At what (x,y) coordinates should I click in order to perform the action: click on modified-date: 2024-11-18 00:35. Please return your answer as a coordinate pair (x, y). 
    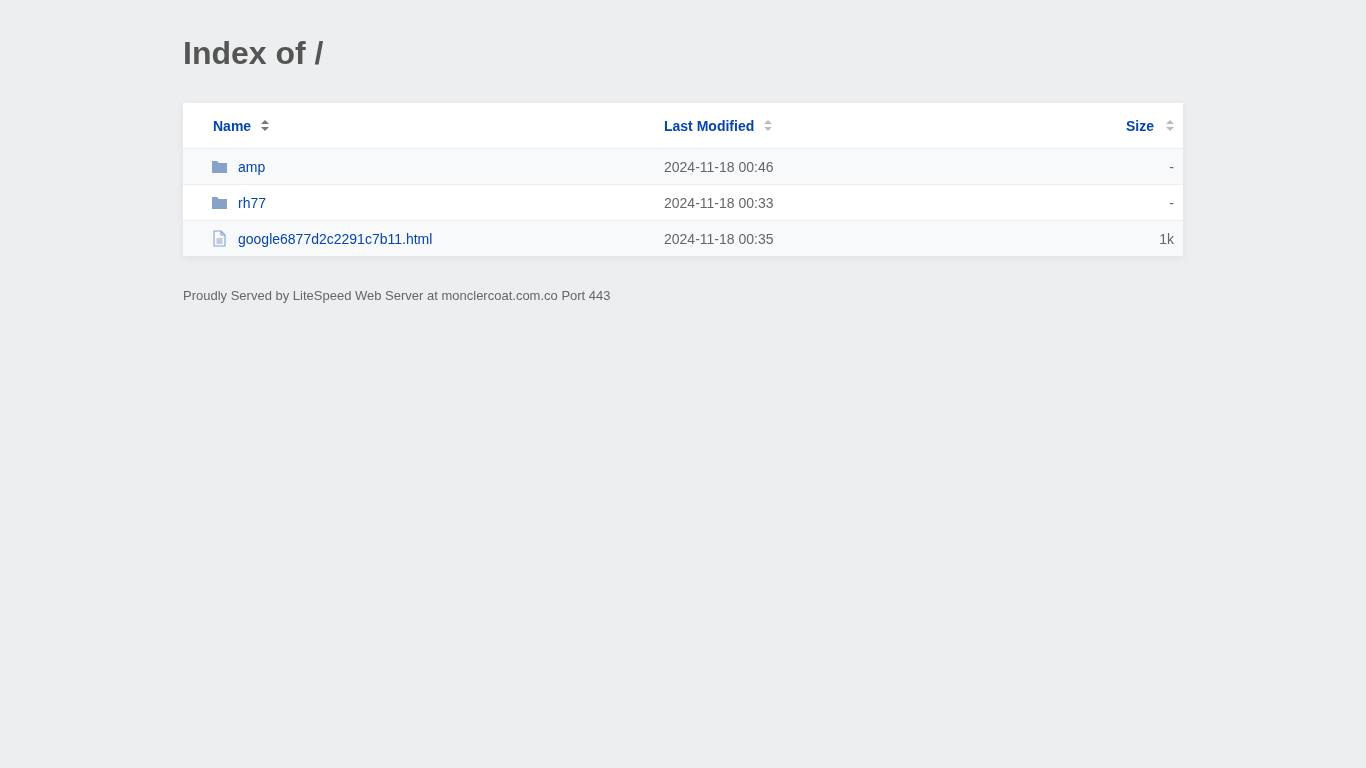
    Looking at the image, I should click on (719, 238).